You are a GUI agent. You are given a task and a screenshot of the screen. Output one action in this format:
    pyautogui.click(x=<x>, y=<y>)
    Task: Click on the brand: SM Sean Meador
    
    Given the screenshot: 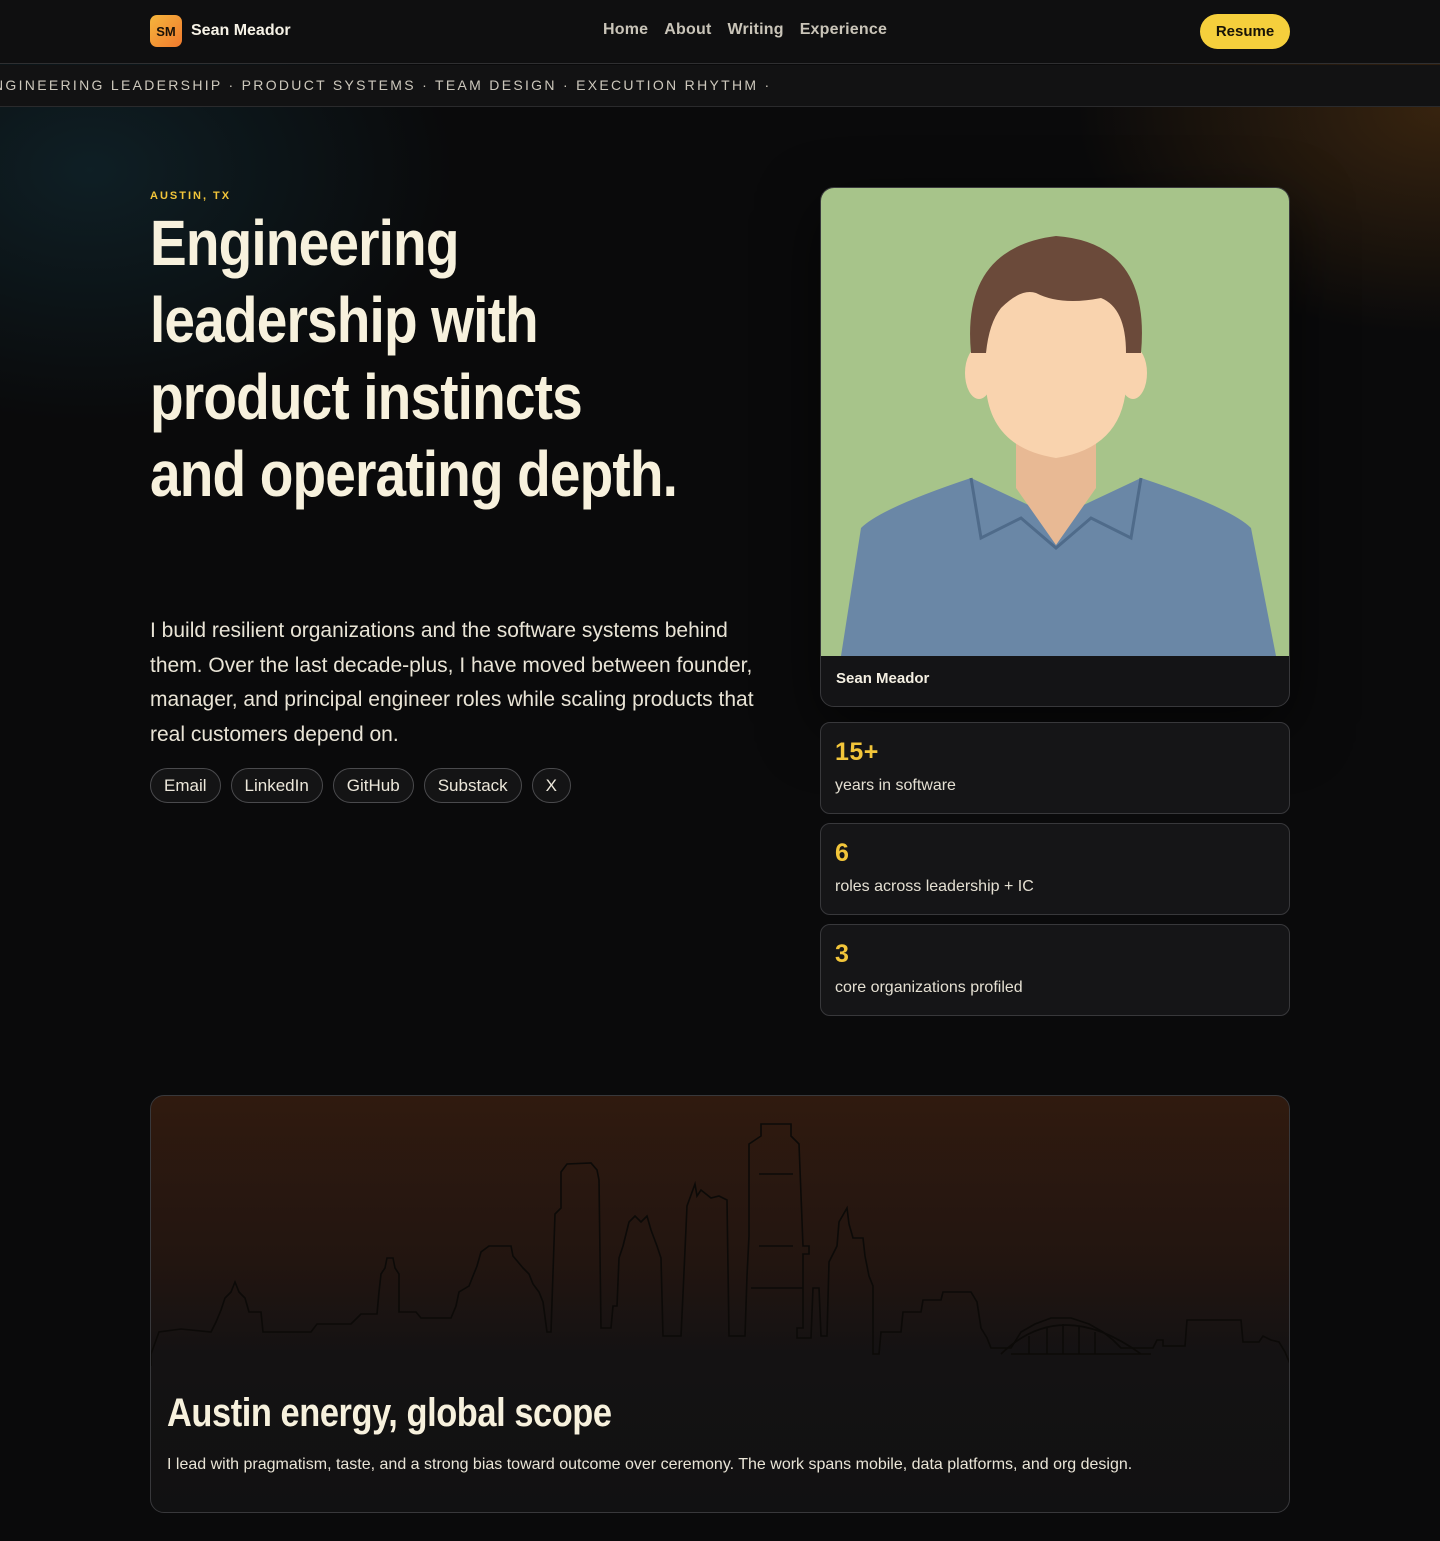 What is the action you would take?
    pyautogui.click(x=220, y=31)
    